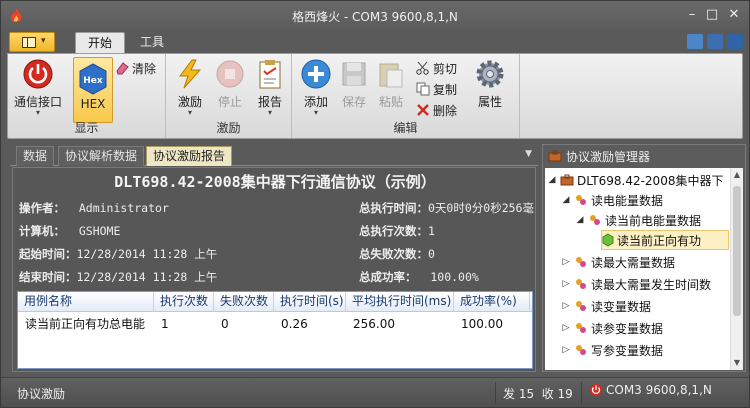 This screenshot has height=408, width=750. What do you see at coordinates (32, 42) in the screenshot?
I see `app-menu-button: ▾` at bounding box center [32, 42].